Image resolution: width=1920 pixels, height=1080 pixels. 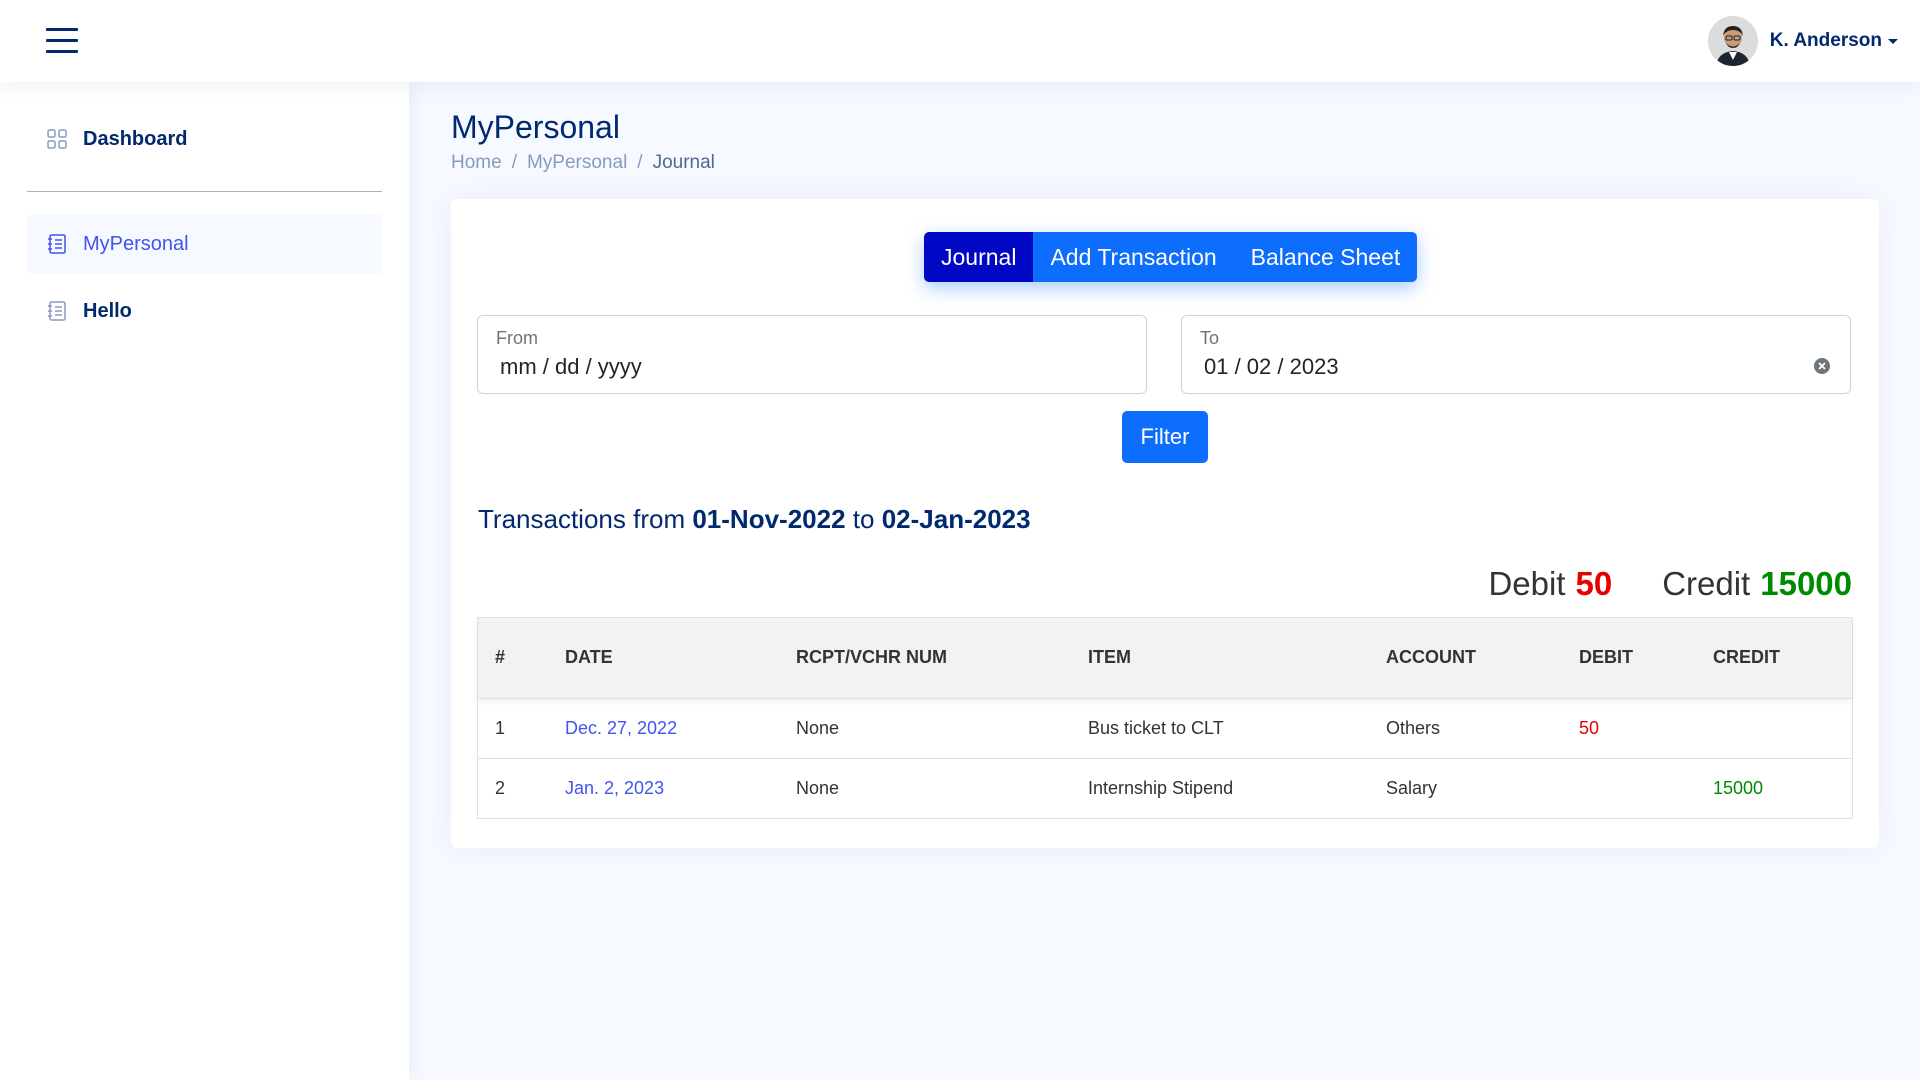 What do you see at coordinates (1774, 728) in the screenshot?
I see `row-credit` at bounding box center [1774, 728].